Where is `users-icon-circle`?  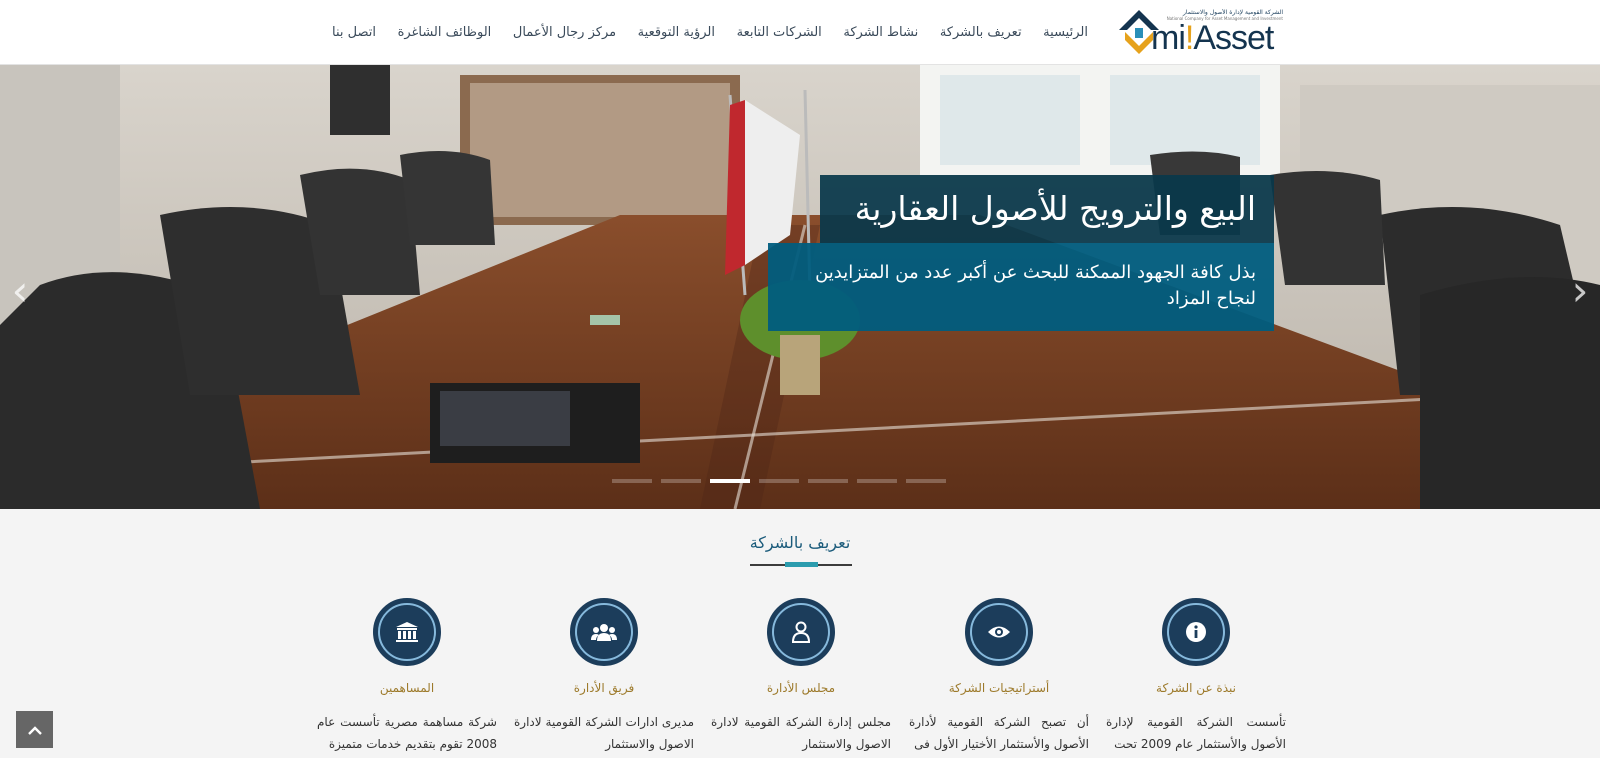 users-icon-circle is located at coordinates (604, 632).